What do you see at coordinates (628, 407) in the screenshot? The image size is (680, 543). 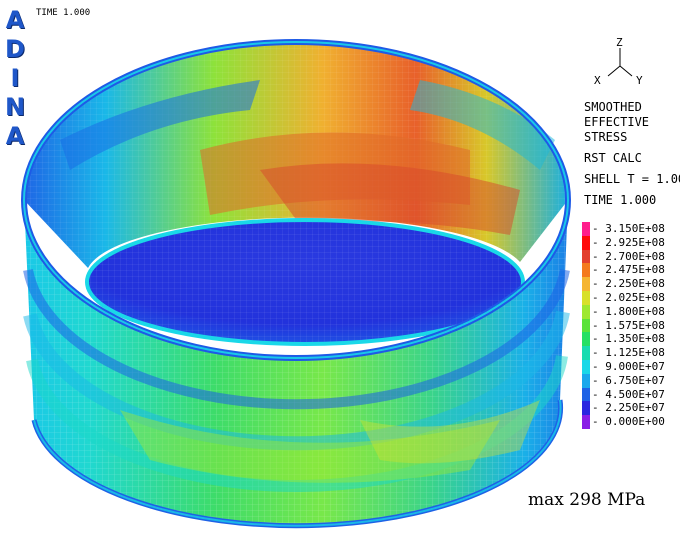 I see `legend-label: 2.250E+07` at bounding box center [628, 407].